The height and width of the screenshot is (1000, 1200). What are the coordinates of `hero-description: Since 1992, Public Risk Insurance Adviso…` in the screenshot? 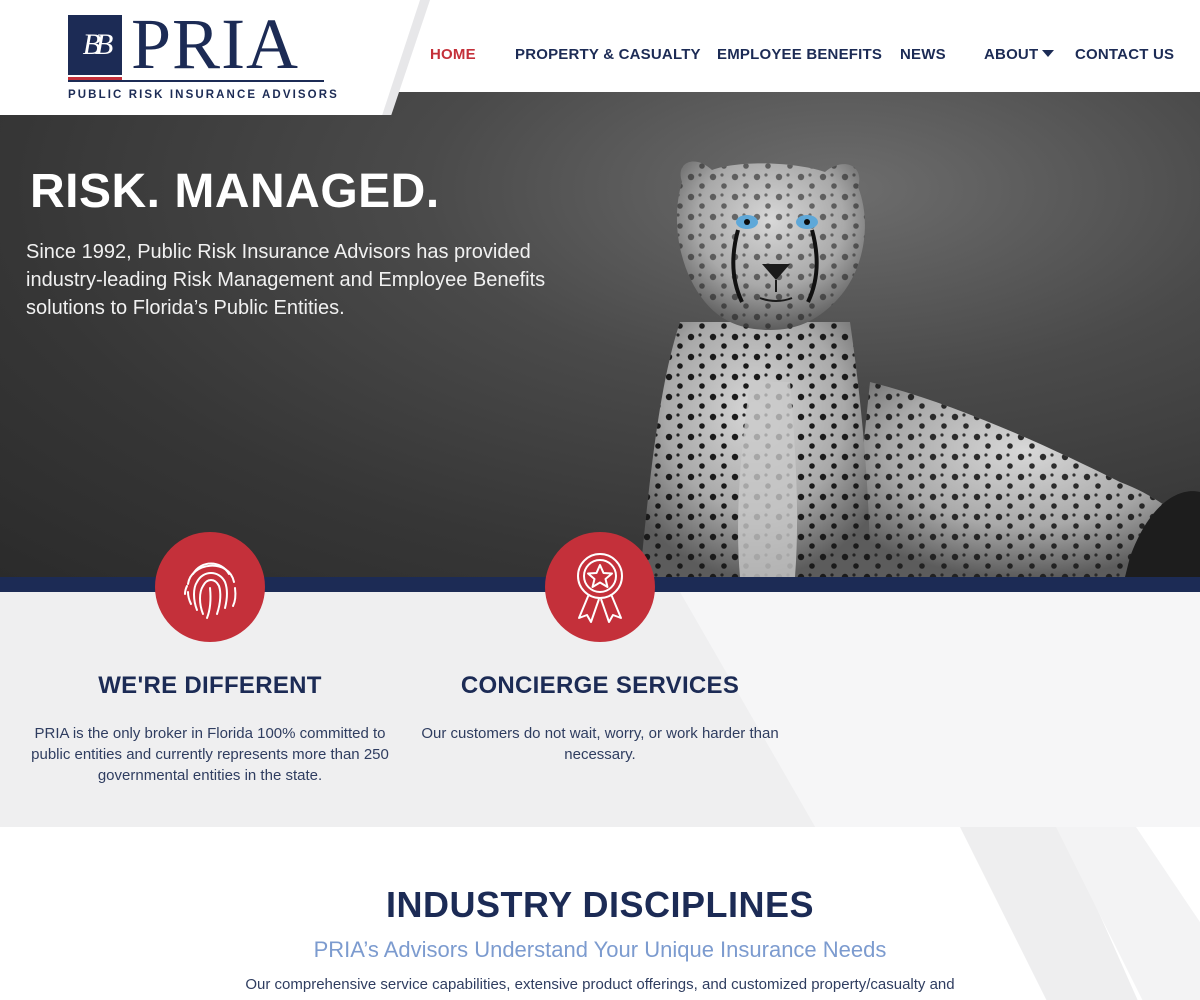 It's located at (286, 280).